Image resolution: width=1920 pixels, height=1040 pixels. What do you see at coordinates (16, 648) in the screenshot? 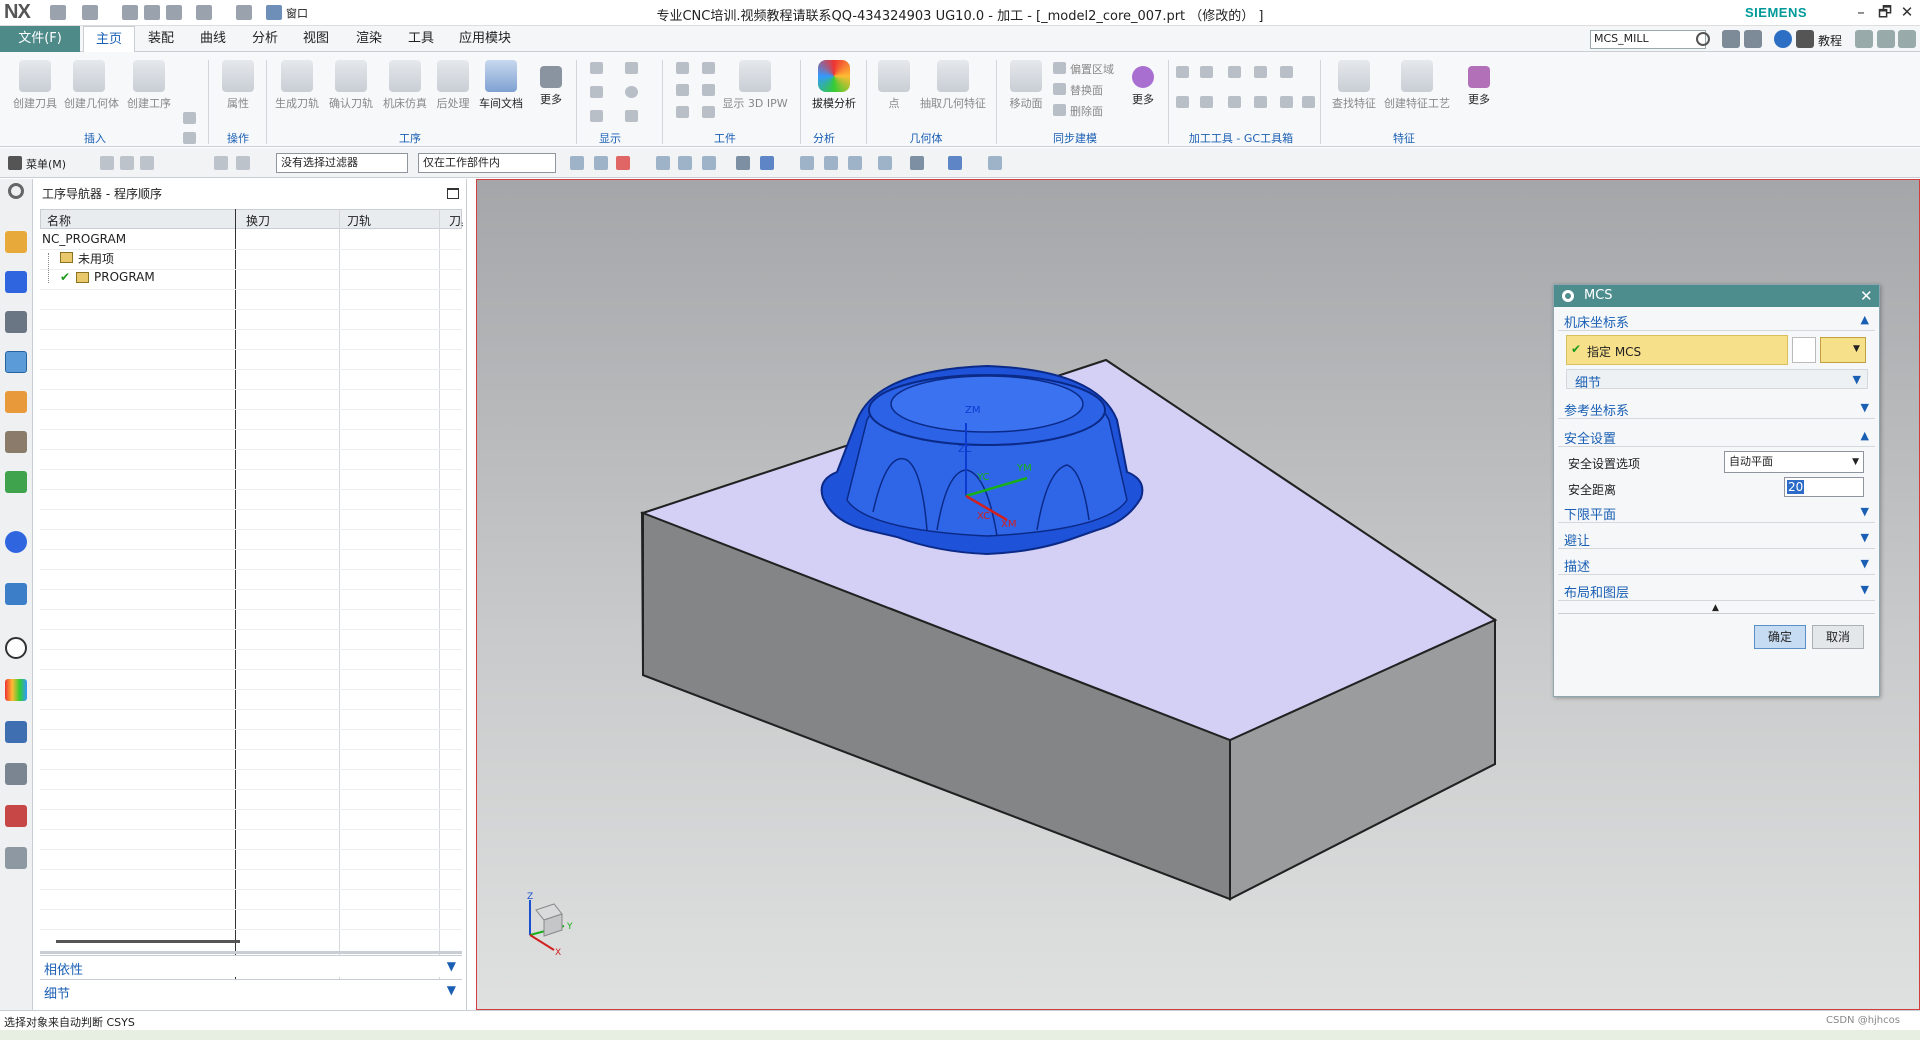
I see `history-icon` at bounding box center [16, 648].